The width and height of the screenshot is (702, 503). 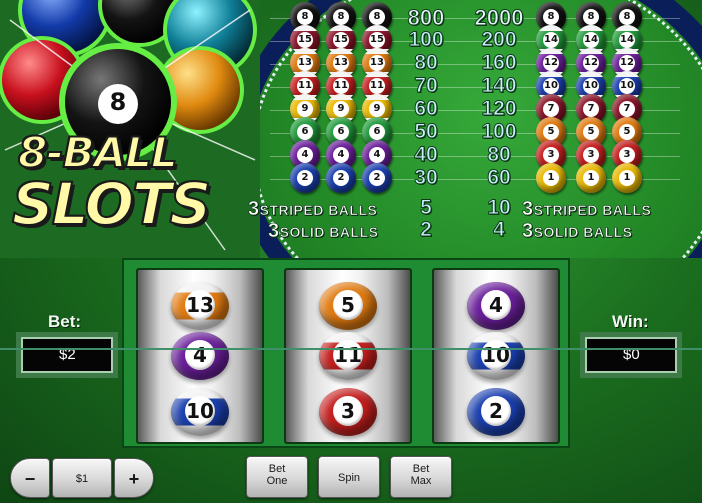 What do you see at coordinates (421, 469) in the screenshot?
I see `bet-max-label-line1: Bet` at bounding box center [421, 469].